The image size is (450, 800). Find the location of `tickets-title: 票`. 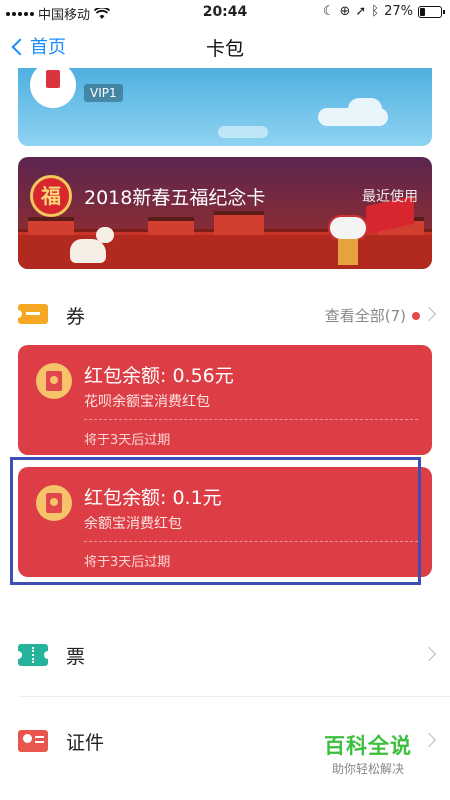

tickets-title: 票 is located at coordinates (76, 657).